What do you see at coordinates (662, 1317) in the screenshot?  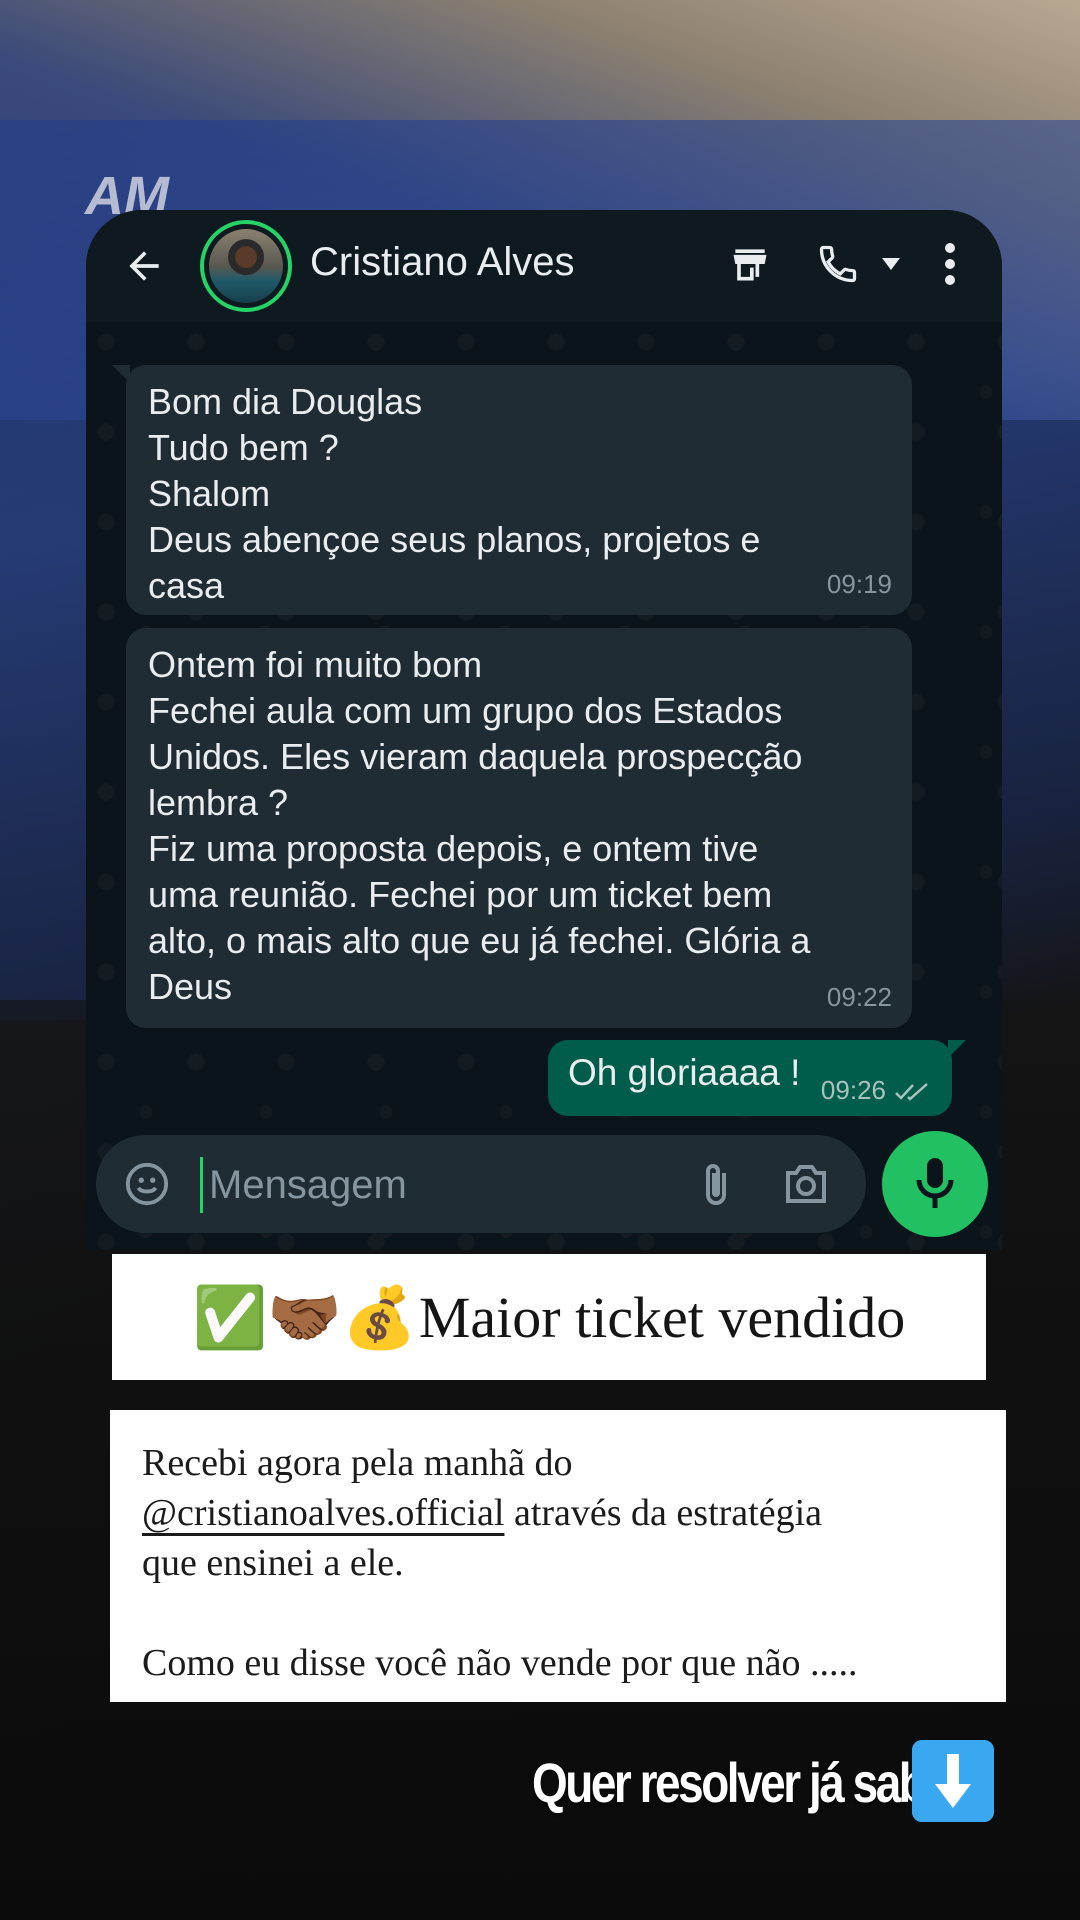 I see `caption-title: Maior ticket vendido` at bounding box center [662, 1317].